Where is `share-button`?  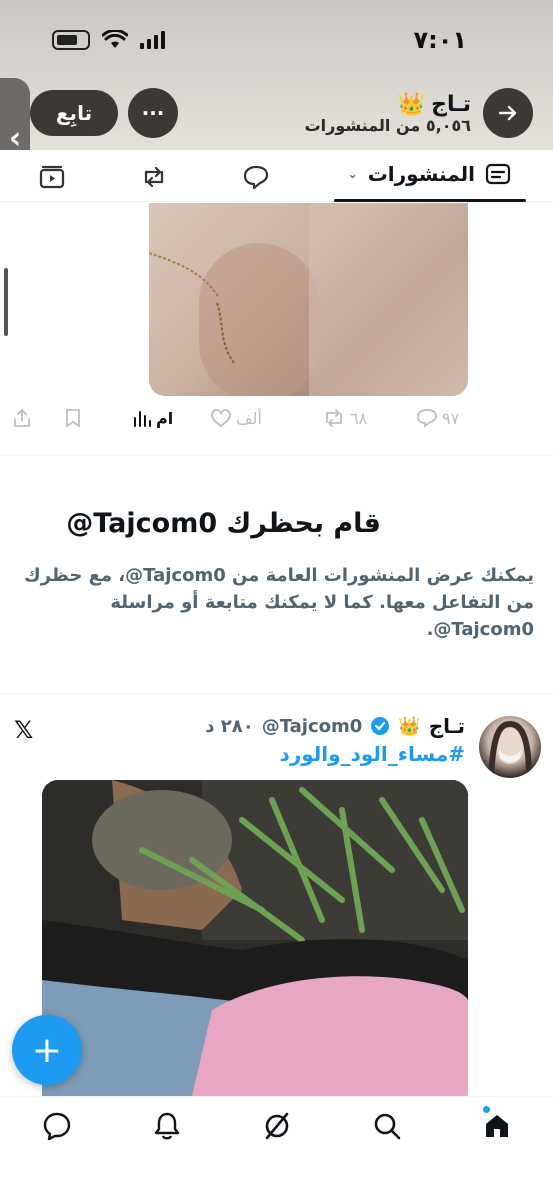 share-button is located at coordinates (22, 418).